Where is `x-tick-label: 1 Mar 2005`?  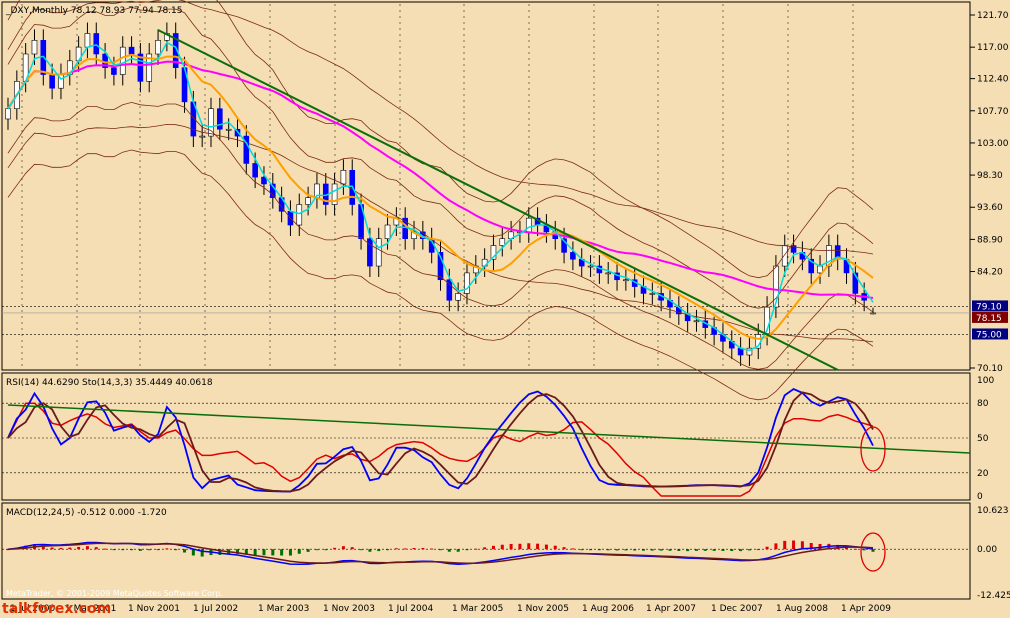 x-tick-label: 1 Mar 2005 is located at coordinates (477, 609).